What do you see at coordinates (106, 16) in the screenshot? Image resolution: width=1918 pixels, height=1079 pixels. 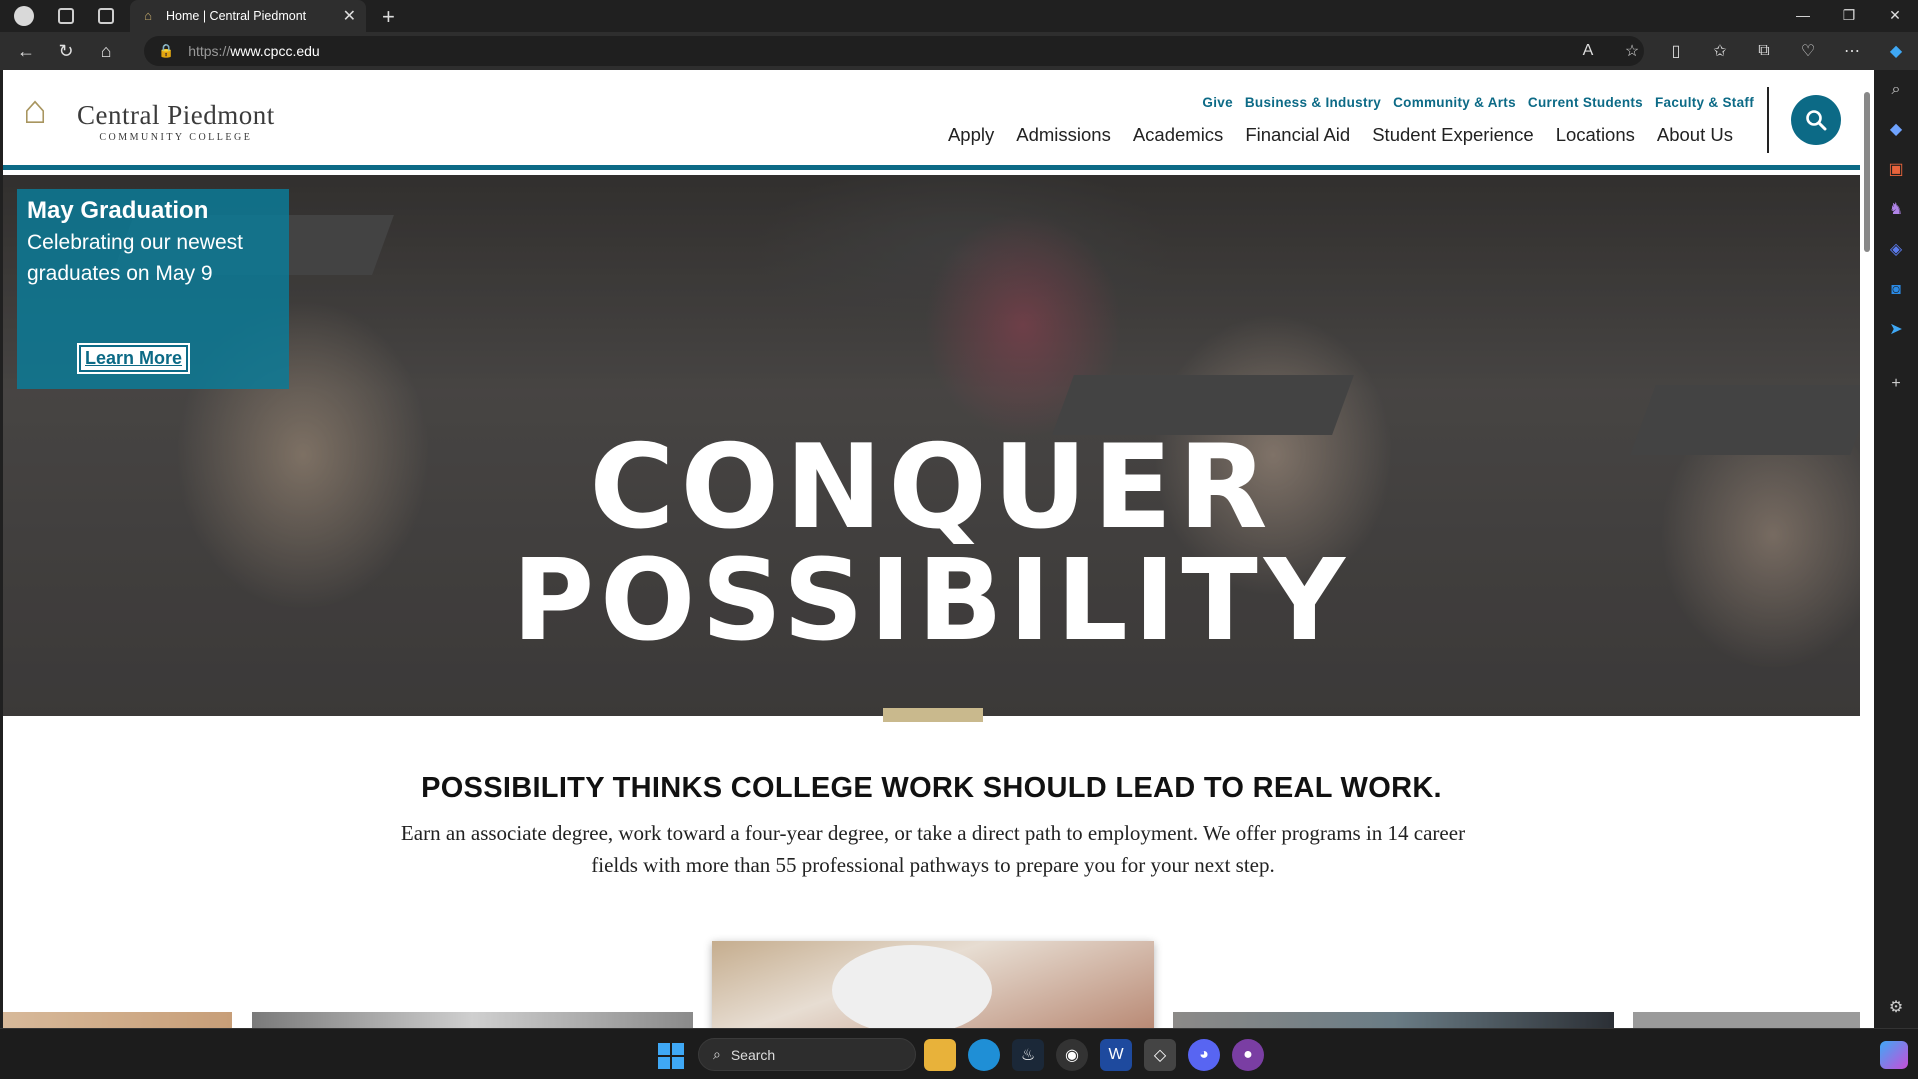 I see `vertical-tabs-icon` at bounding box center [106, 16].